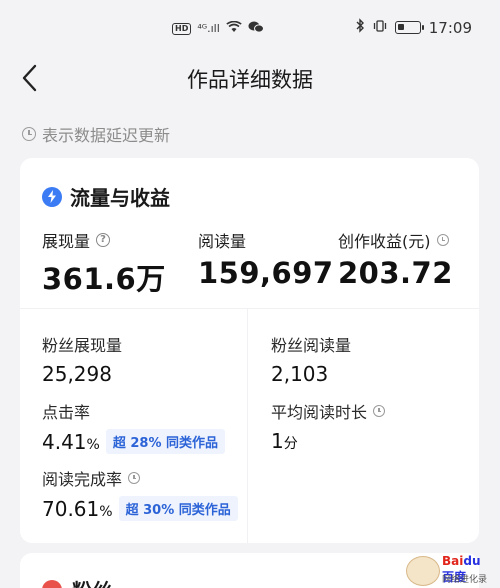 Image resolution: width=500 pixels, height=588 pixels. I want to click on signal-icon: ⁴ᴳ.ıll, so click(208, 28).